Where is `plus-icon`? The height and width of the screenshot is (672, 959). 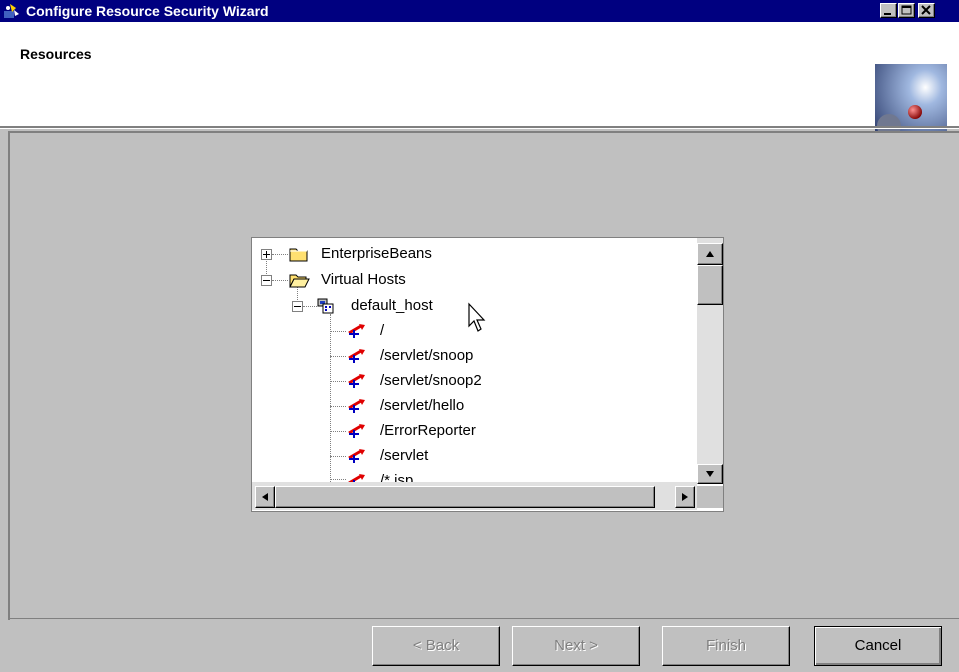
plus-icon is located at coordinates (266, 254).